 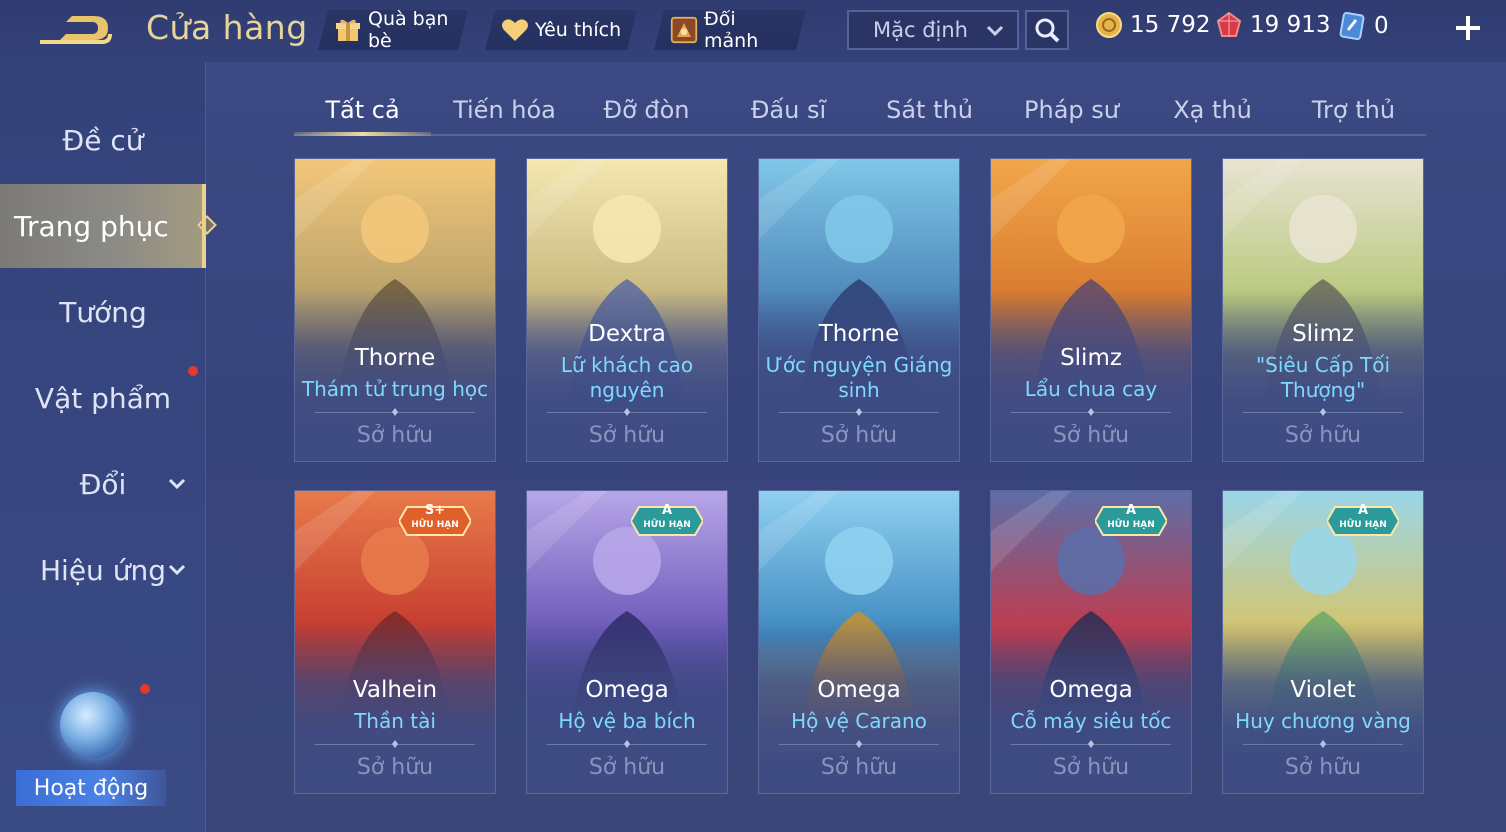 I want to click on skin-name: Lữ khách cao nguyên, so click(x=627, y=377).